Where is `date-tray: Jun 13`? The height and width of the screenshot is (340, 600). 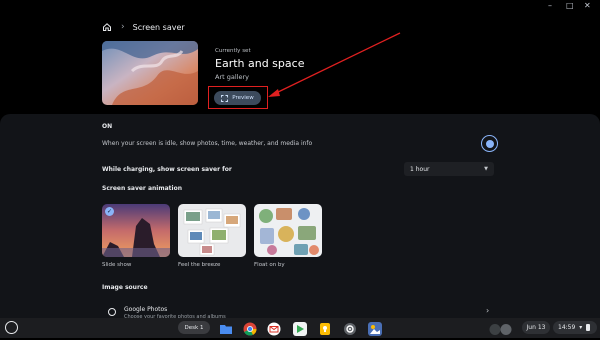 date-tray: Jun 13 is located at coordinates (536, 327).